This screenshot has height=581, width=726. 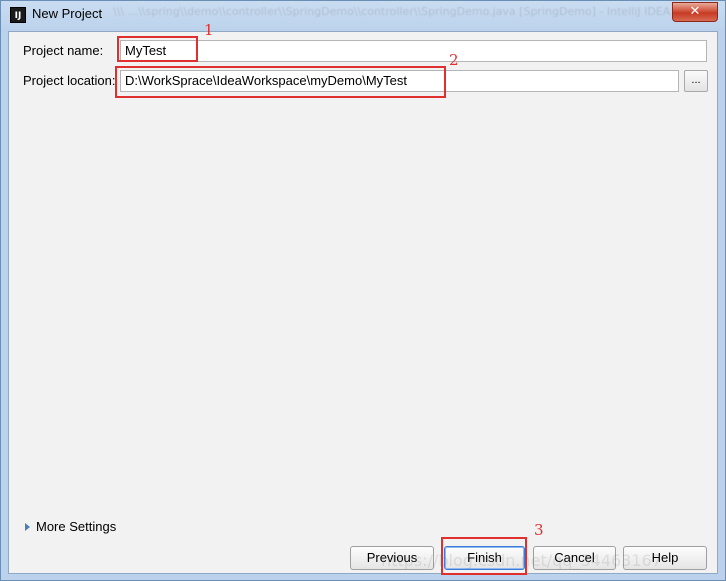 What do you see at coordinates (69, 80) in the screenshot?
I see `project-location-label: Project location:` at bounding box center [69, 80].